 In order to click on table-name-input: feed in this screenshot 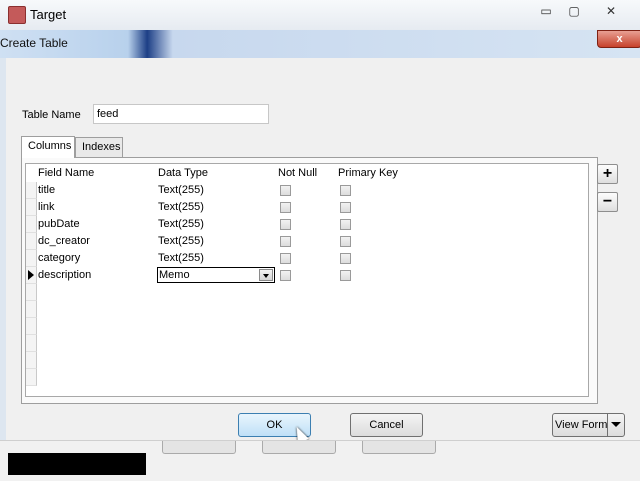, I will do `click(181, 114)`.